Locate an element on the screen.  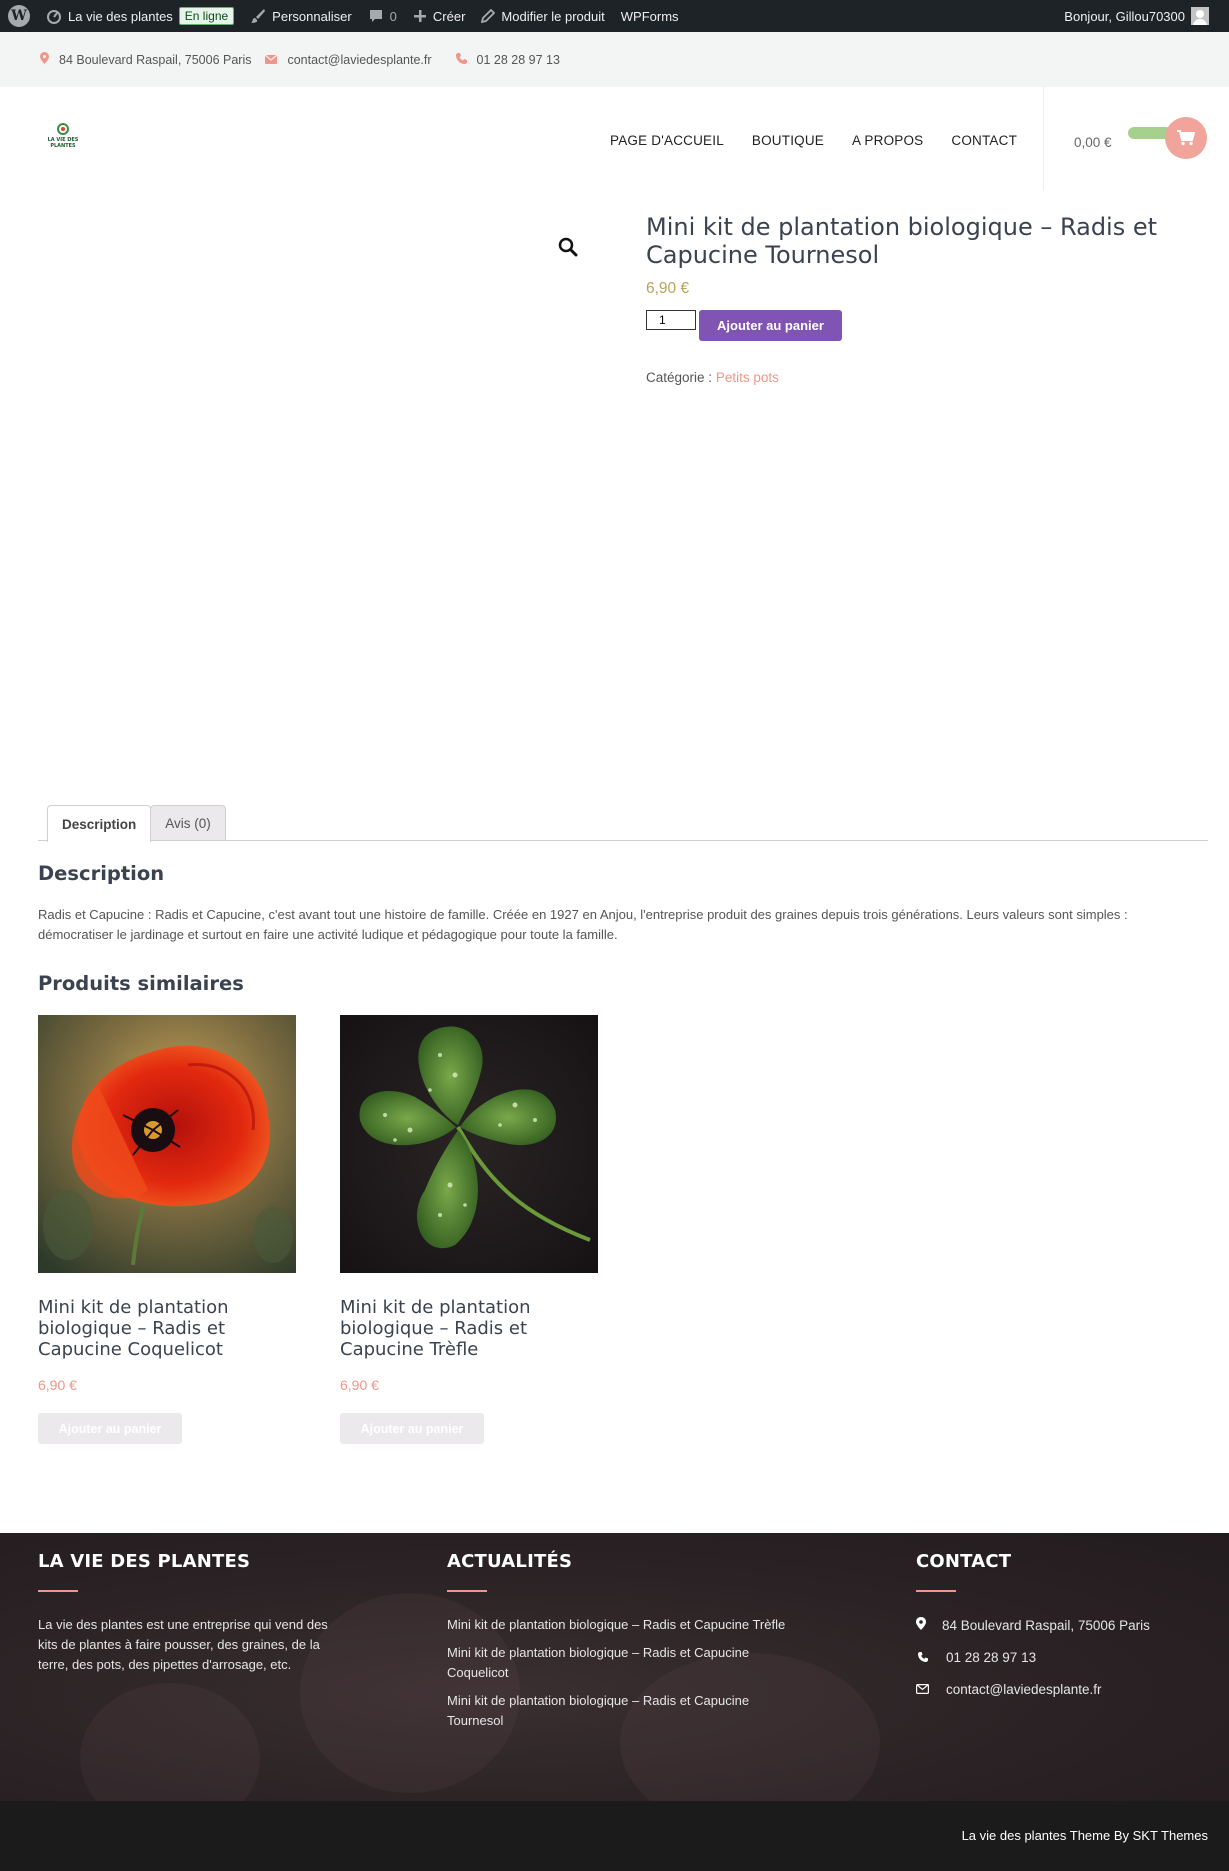
tab-description: Description is located at coordinates (99, 823).